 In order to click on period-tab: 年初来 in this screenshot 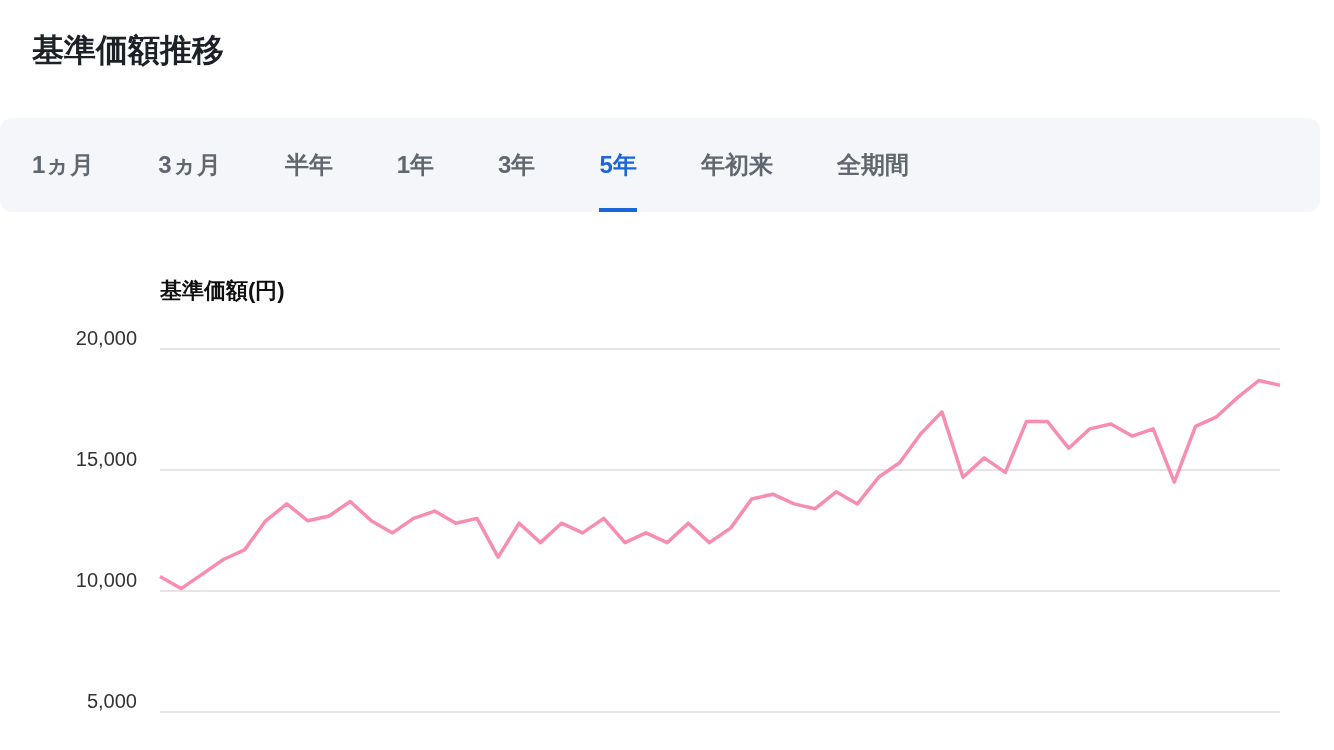, I will do `click(736, 165)`.